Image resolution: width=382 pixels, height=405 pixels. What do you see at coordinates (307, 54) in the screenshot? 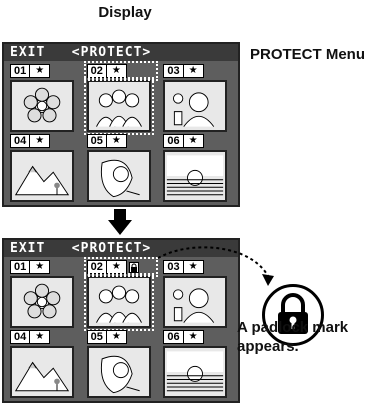
I see `protect-menu-label: PROTECT Menu` at bounding box center [307, 54].